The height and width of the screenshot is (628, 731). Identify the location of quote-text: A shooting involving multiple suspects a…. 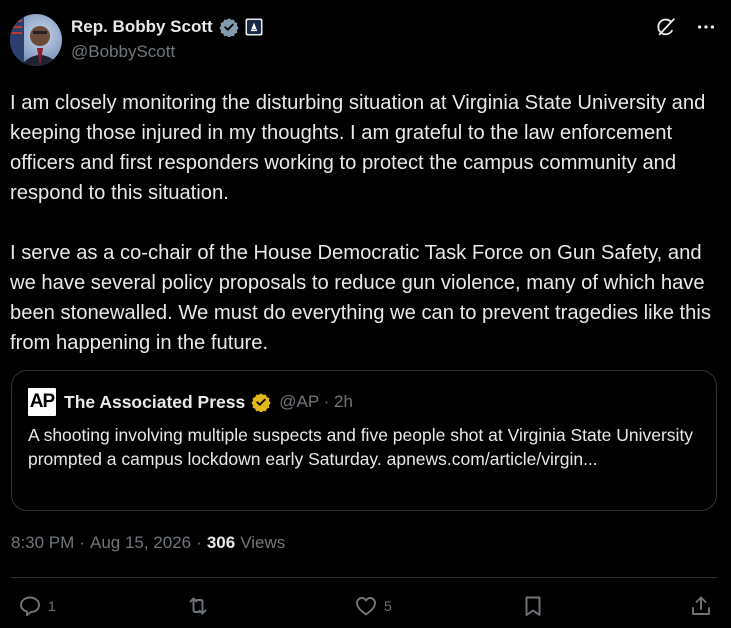
(361, 447).